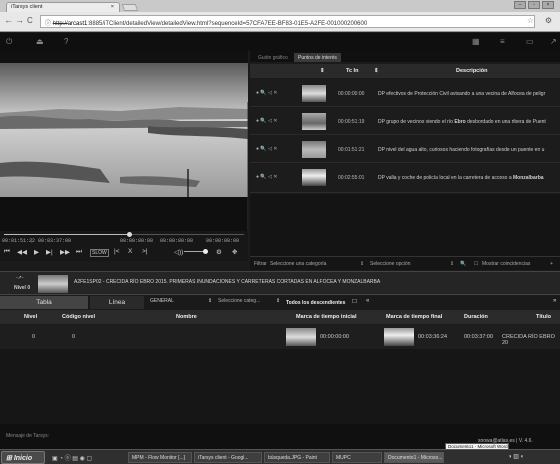 The image size is (560, 464). Describe the element at coordinates (30, 317) in the screenshot. I see `col-nivel: Nivel` at that location.